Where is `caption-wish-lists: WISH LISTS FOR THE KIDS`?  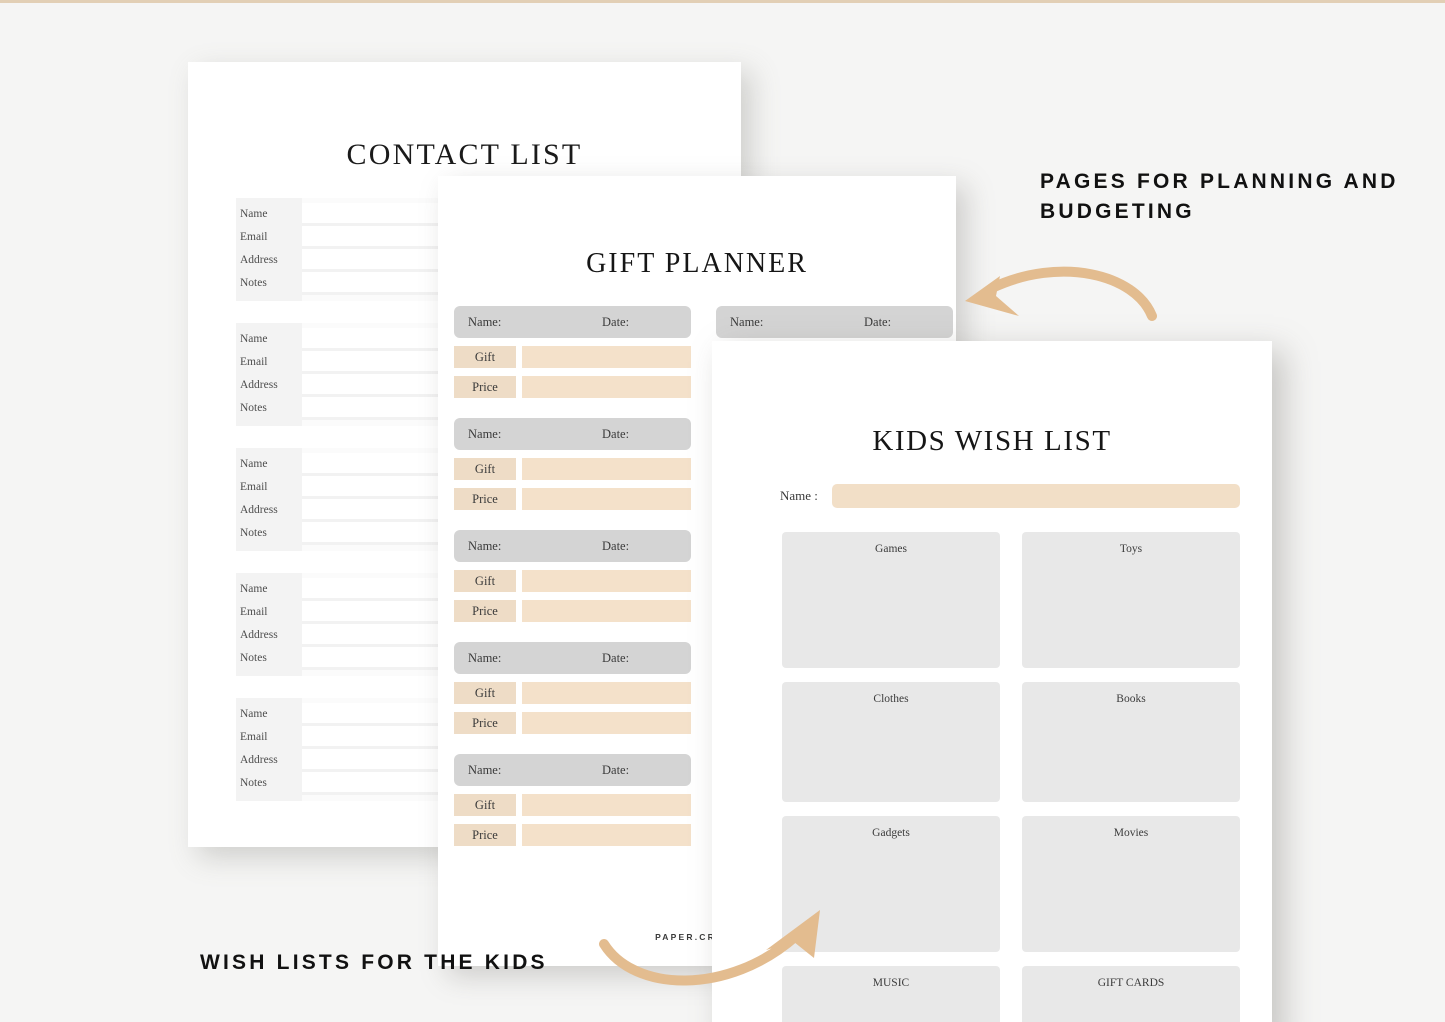 caption-wish-lists: WISH LISTS FOR THE KIDS is located at coordinates (374, 962).